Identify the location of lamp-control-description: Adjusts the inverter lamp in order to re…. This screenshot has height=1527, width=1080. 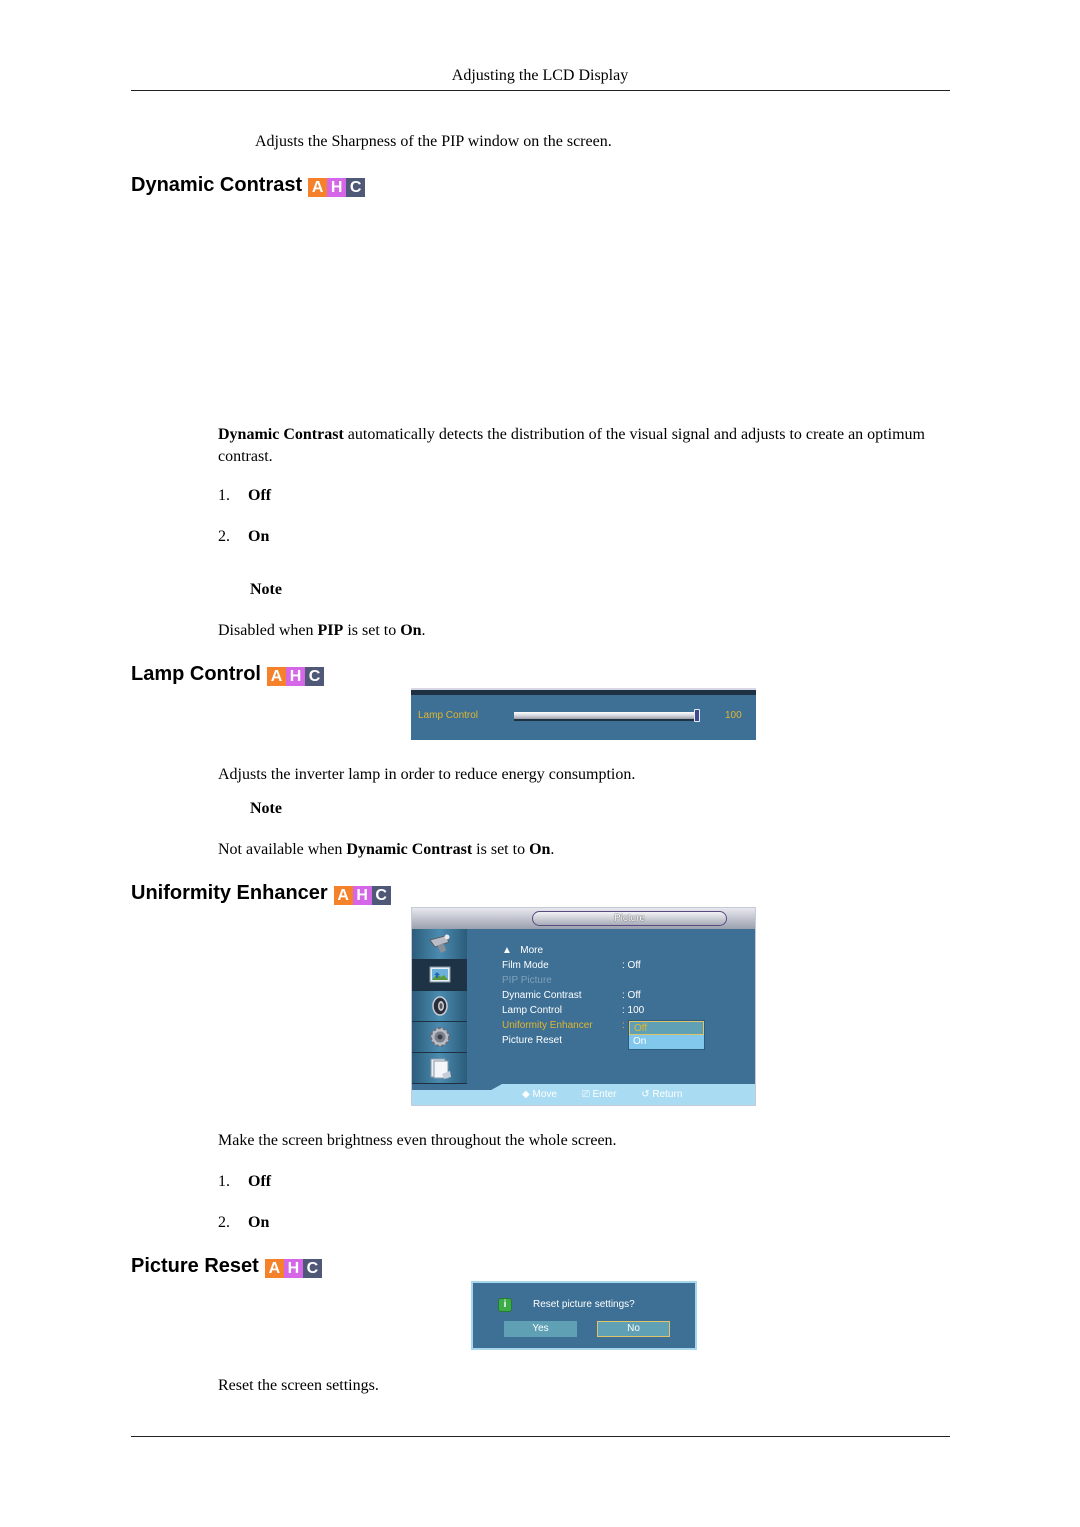
(427, 774).